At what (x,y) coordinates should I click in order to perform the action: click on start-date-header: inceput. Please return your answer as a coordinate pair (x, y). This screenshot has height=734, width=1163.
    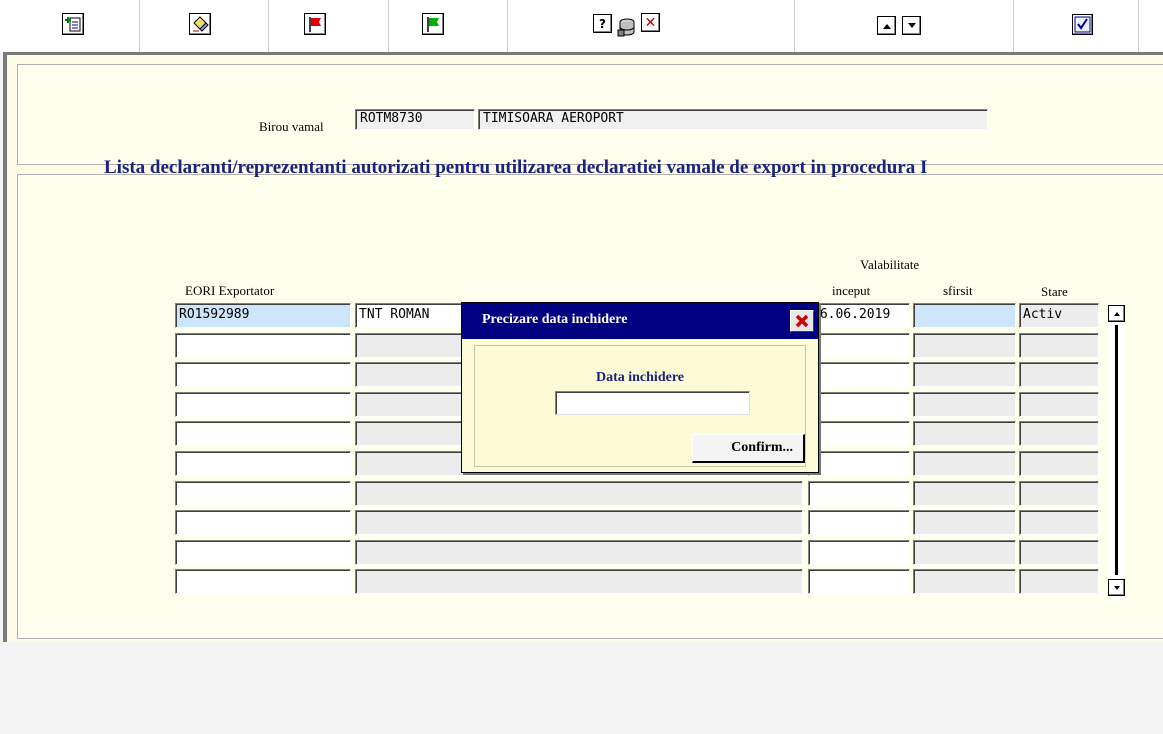
    Looking at the image, I should click on (851, 290).